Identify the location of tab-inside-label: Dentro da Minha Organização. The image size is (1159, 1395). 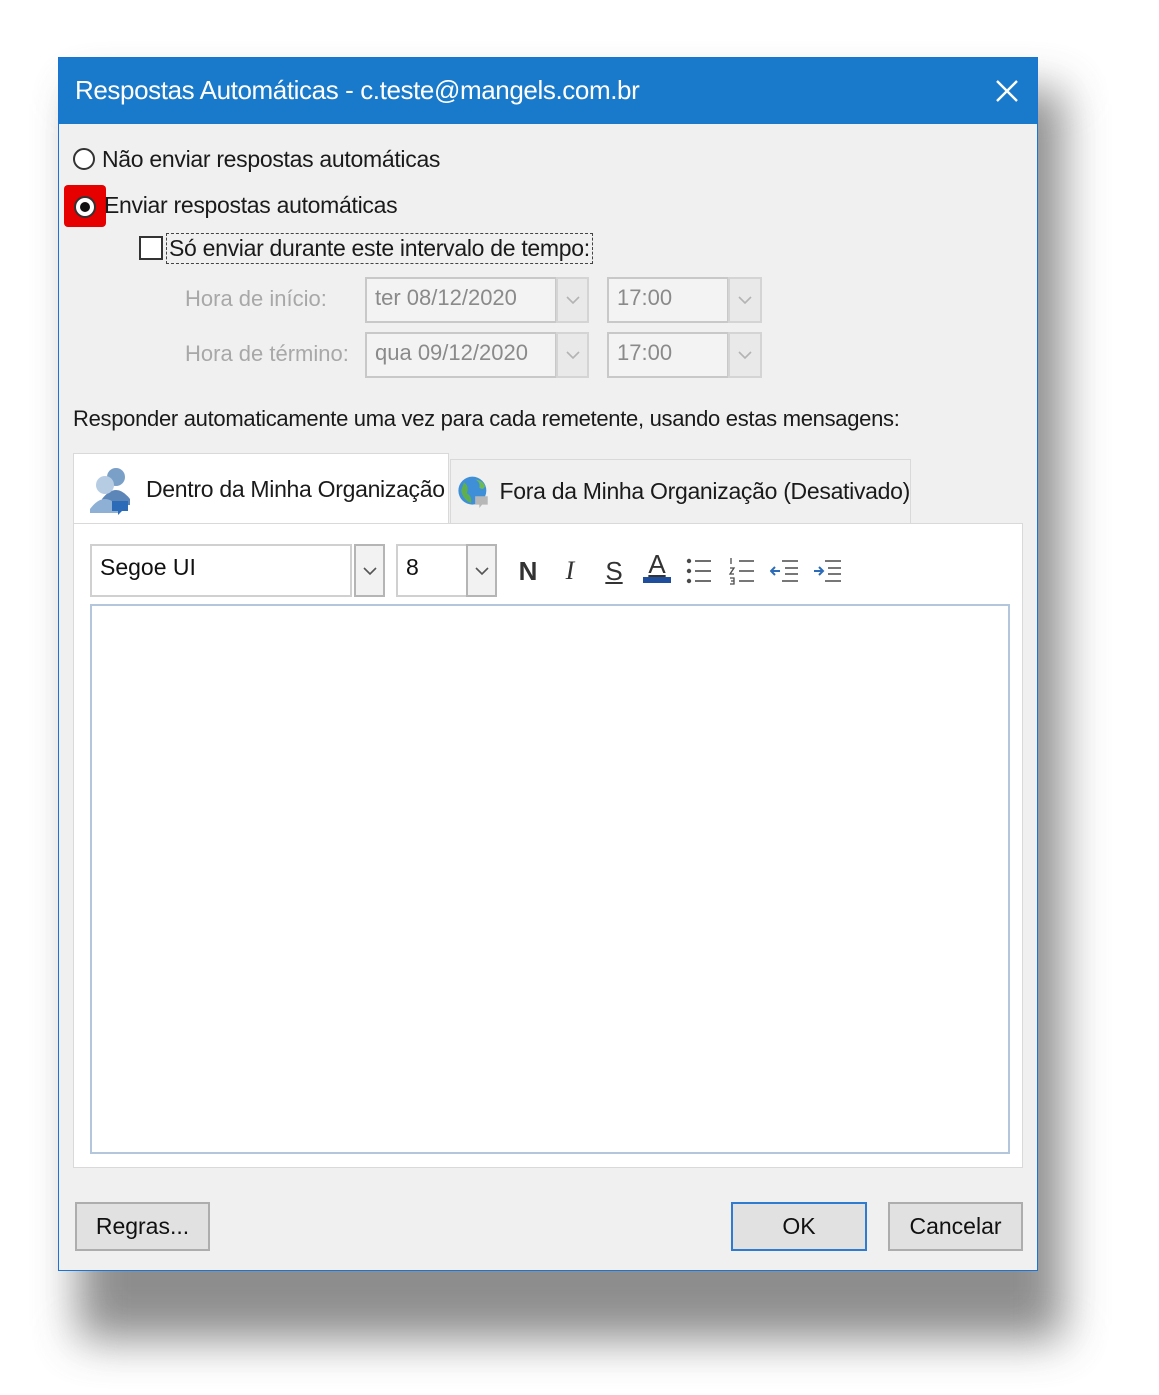
(295, 489).